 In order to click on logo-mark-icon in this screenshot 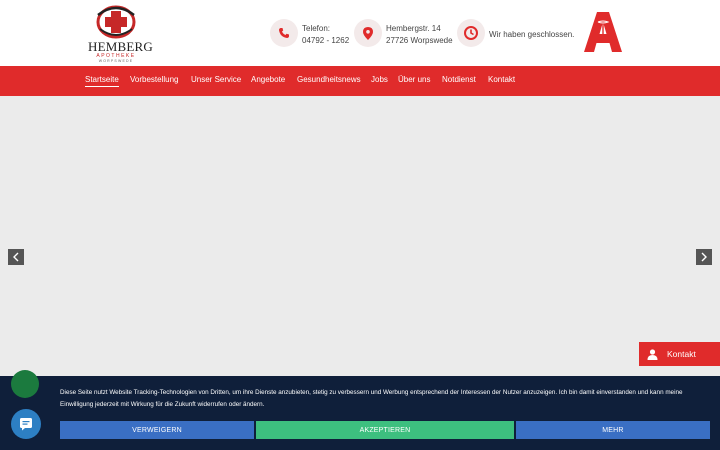, I will do `click(116, 22)`.